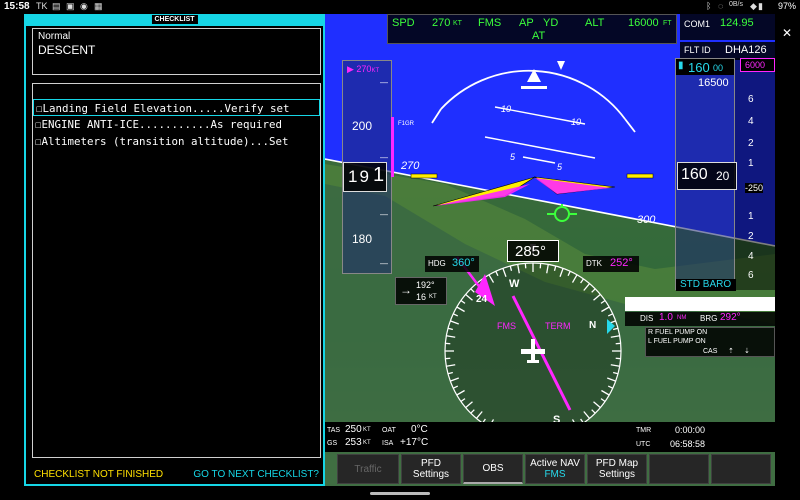 The image size is (800, 500). What do you see at coordinates (176, 141) in the screenshot?
I see `checklist-item: ☐Altimeters (transition altitude)...Set` at bounding box center [176, 141].